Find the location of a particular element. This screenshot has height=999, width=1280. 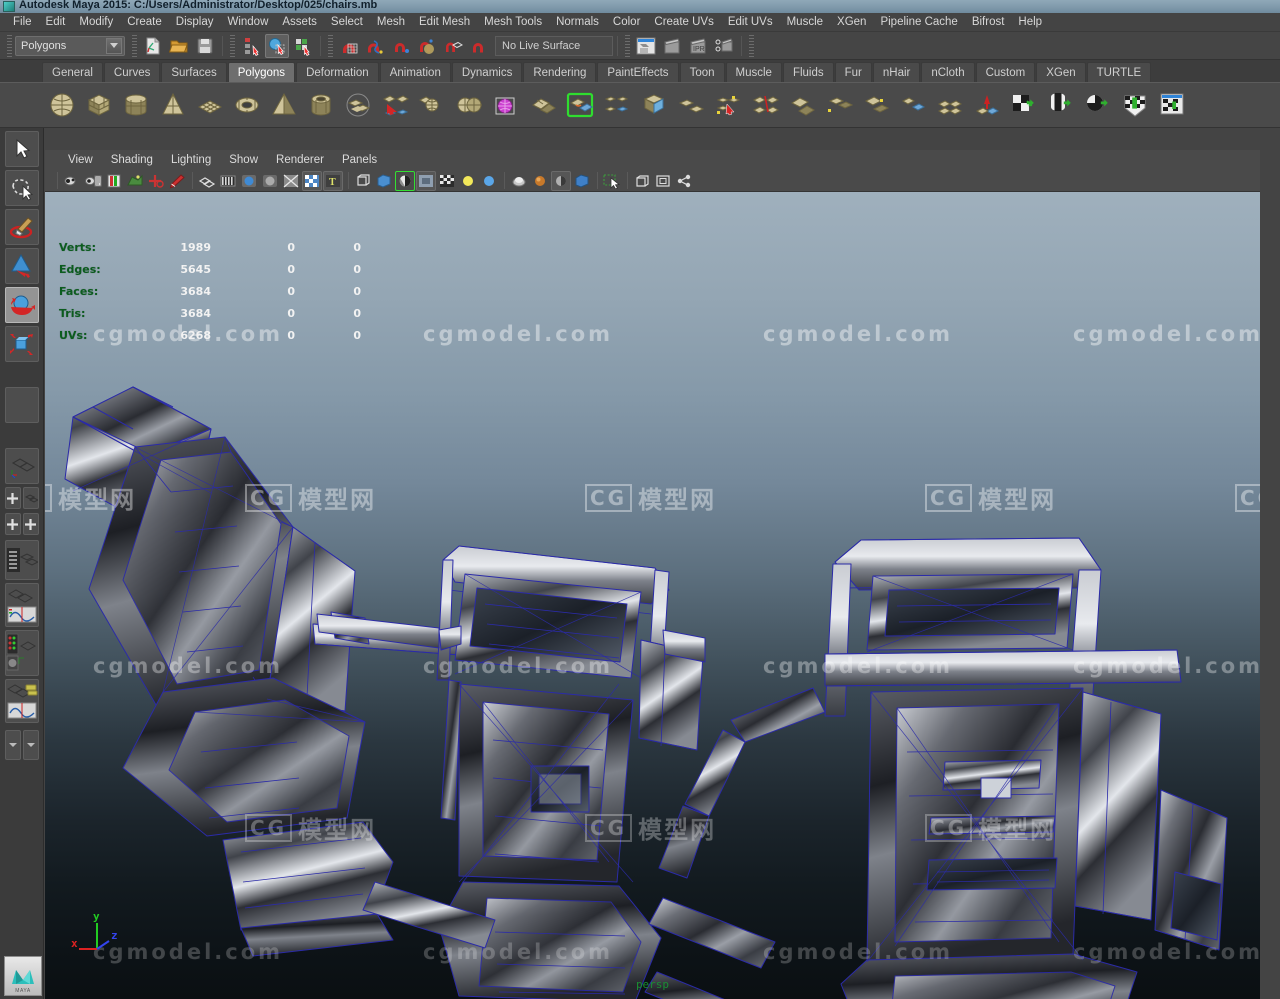

poly-mirror-geometry-icon is located at coordinates (579, 105).